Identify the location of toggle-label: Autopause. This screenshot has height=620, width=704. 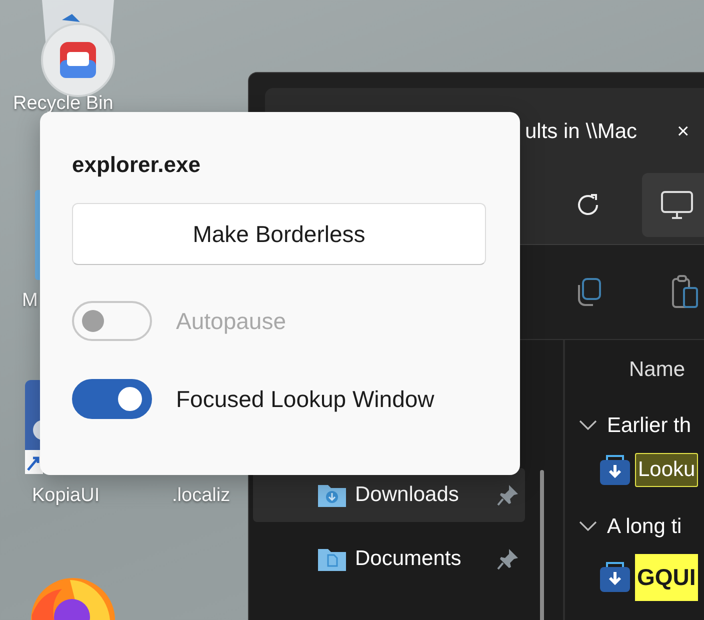
(231, 321).